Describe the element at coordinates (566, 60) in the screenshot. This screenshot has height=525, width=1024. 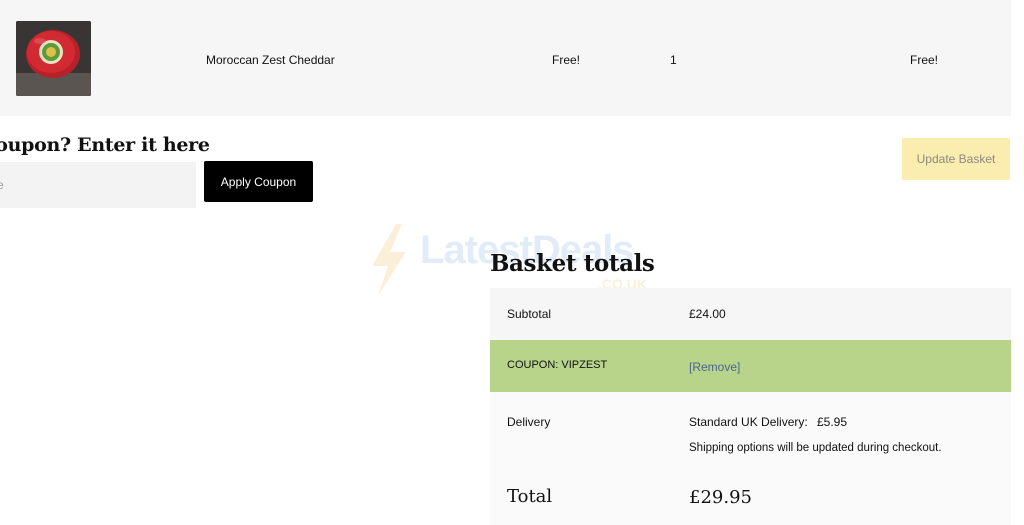
I see `product-price: Free!` at that location.